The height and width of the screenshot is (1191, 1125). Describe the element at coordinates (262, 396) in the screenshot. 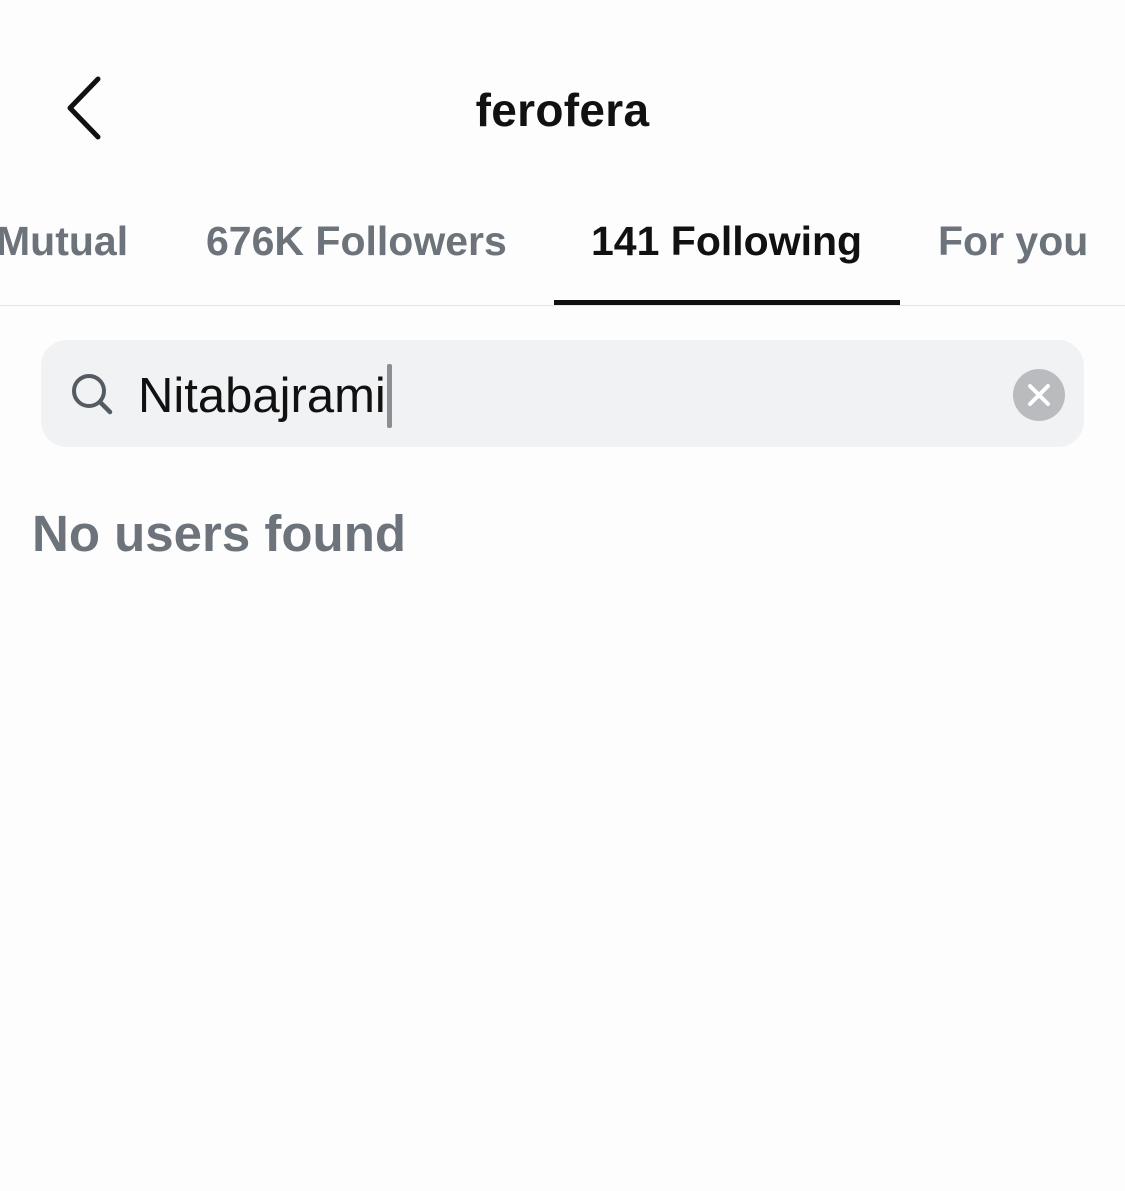

I see `search-input-value: Nitabajrami` at that location.